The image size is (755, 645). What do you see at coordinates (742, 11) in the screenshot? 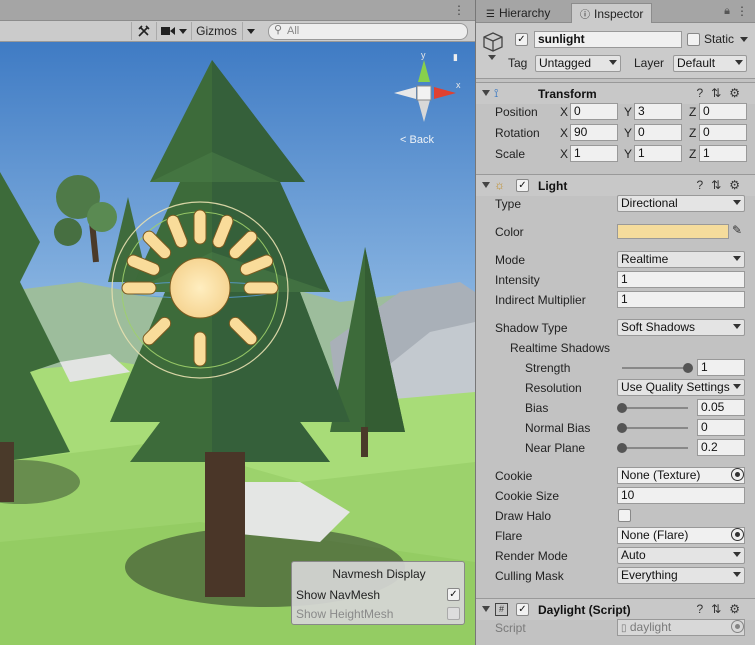
I see `tab-menu-icon: ⋮` at bounding box center [742, 11].